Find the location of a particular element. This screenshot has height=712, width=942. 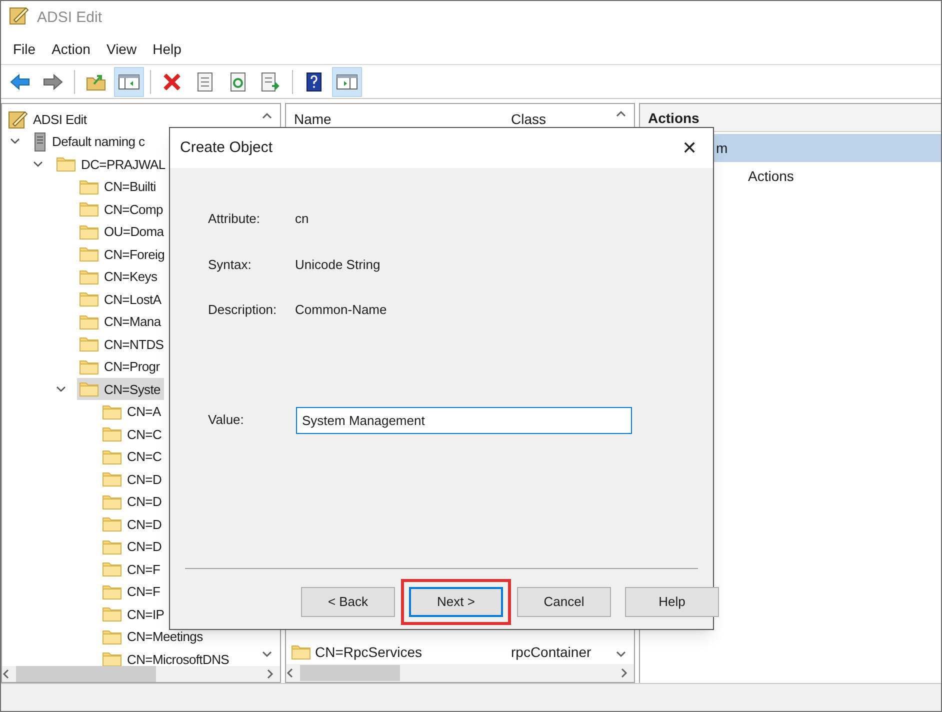

action-pane-icon is located at coordinates (347, 81).